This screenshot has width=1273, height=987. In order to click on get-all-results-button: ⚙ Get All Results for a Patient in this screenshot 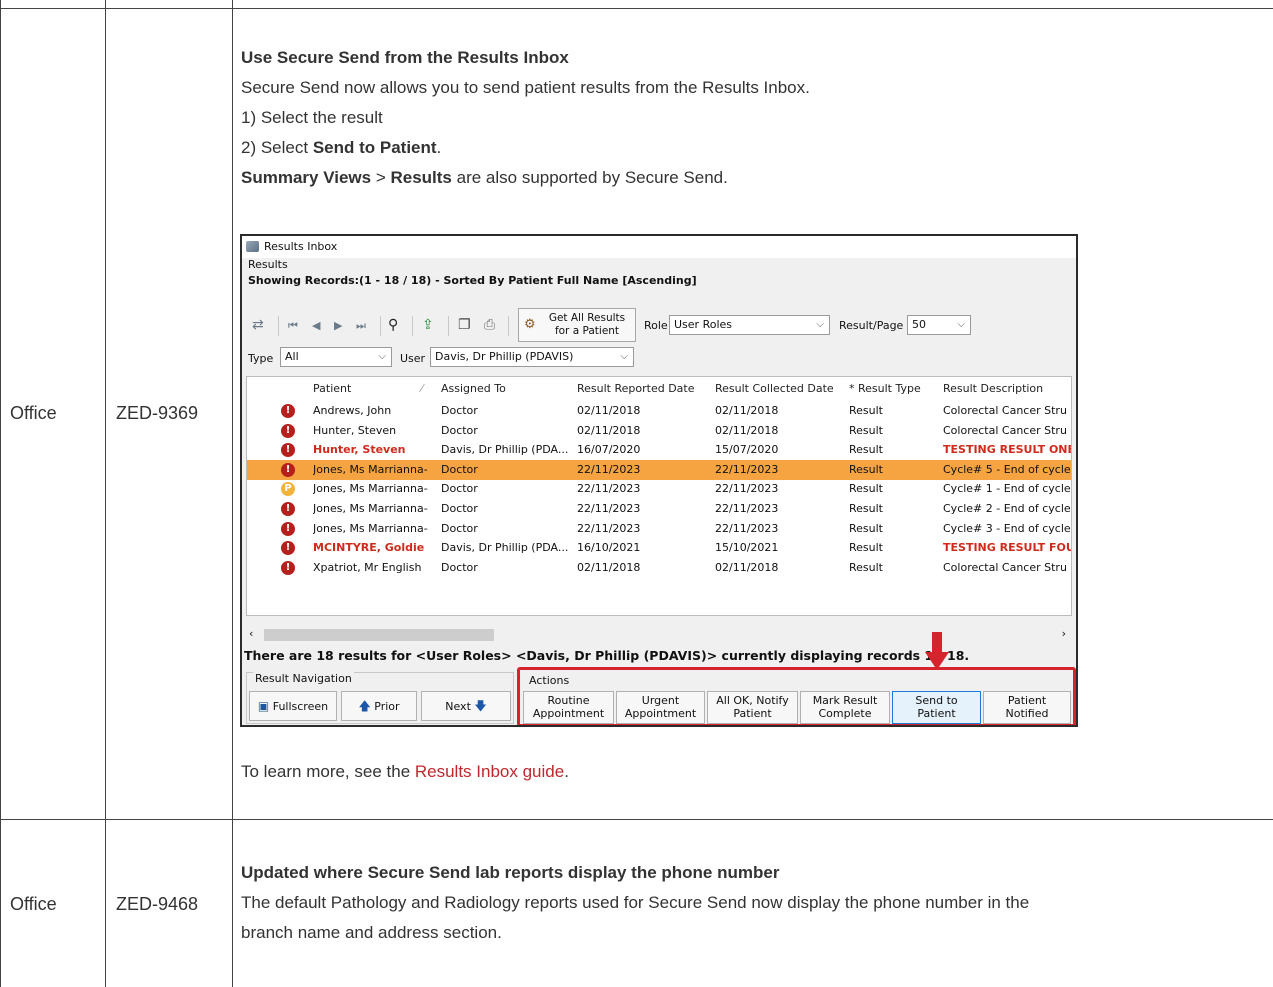, I will do `click(577, 325)`.